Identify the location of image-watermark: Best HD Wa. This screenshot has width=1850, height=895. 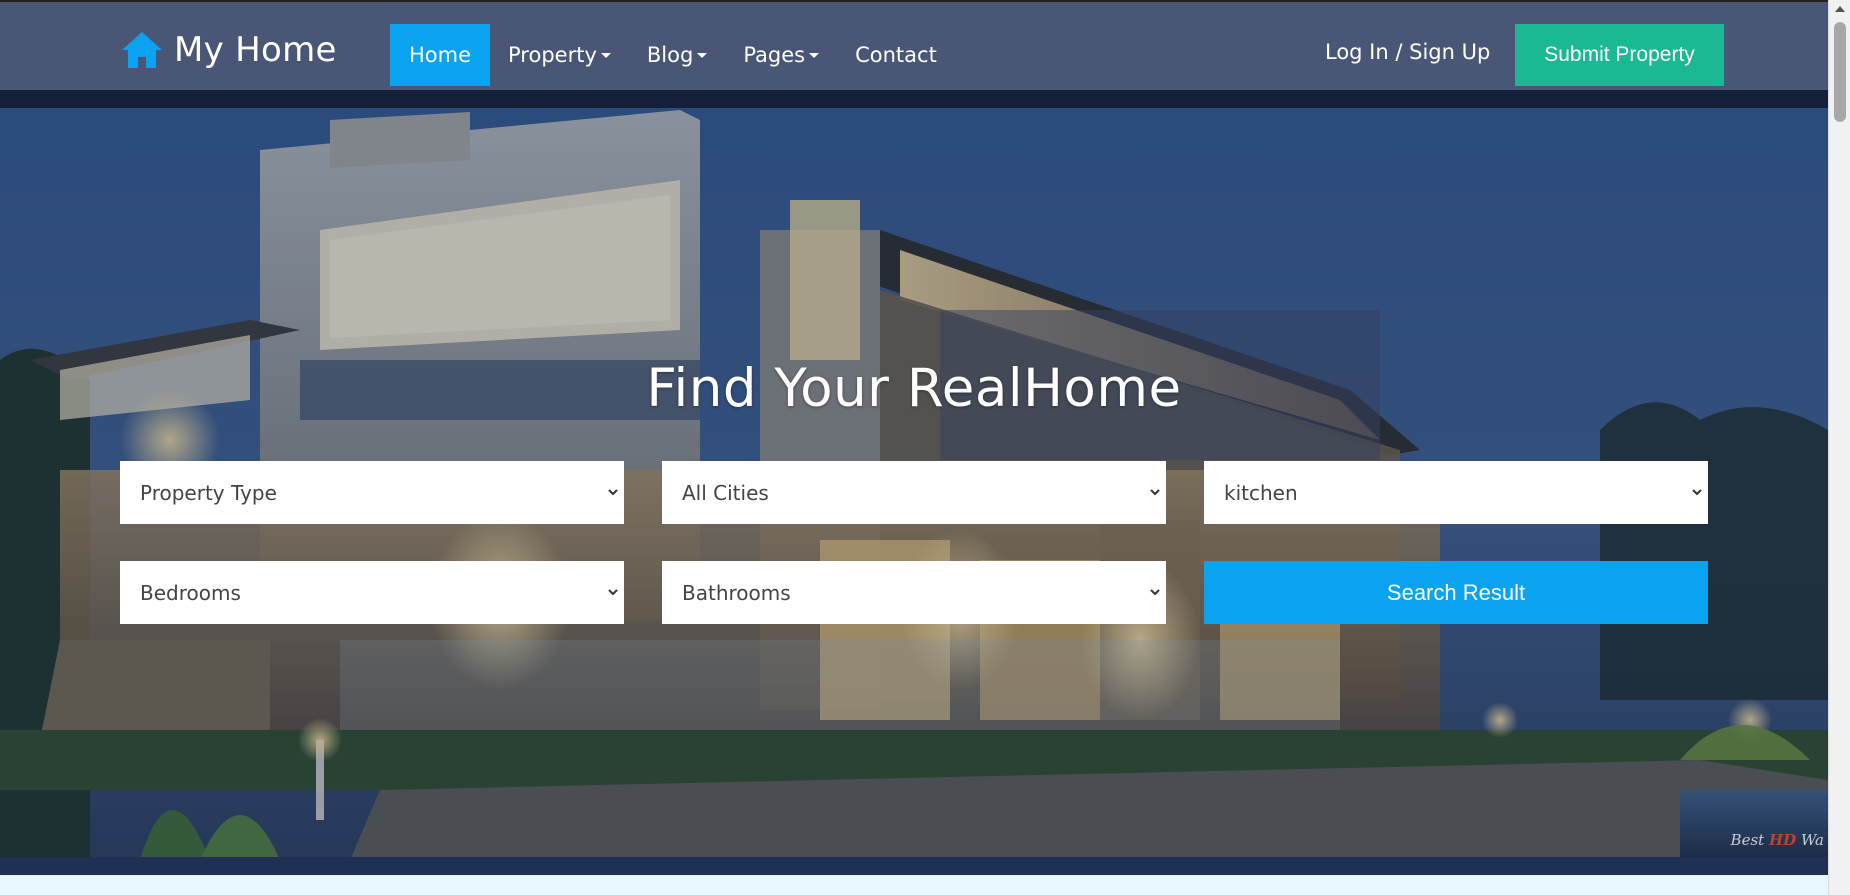
(1777, 840).